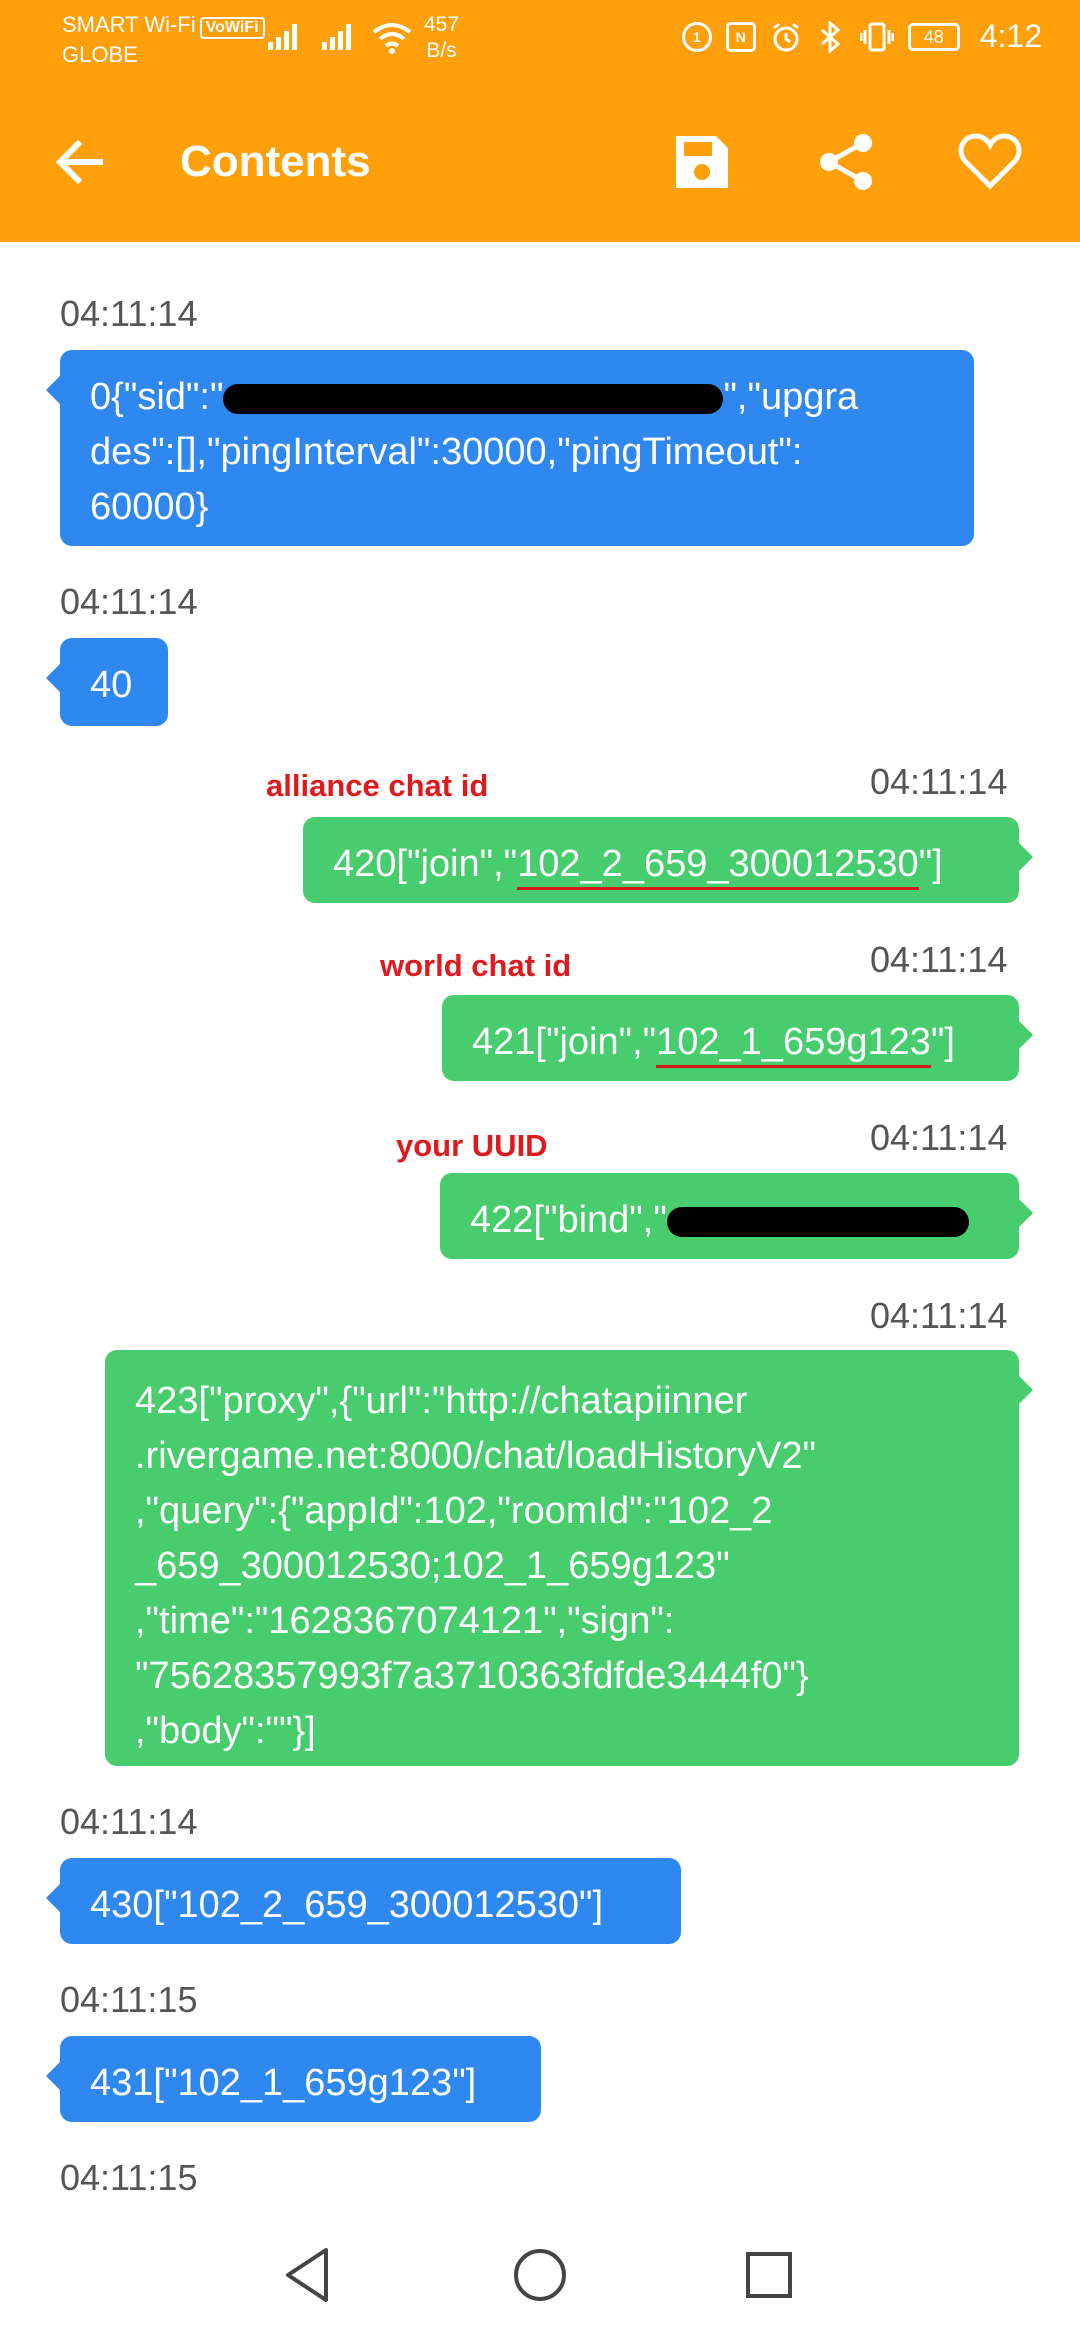  What do you see at coordinates (696, 36) in the screenshot?
I see `data-saver-icon: 1` at bounding box center [696, 36].